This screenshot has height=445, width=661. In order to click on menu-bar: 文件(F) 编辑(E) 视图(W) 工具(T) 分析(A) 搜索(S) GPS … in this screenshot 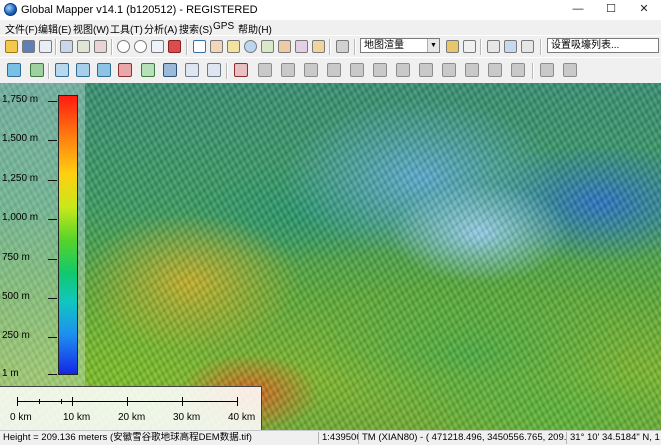, I will do `click(330, 28)`.